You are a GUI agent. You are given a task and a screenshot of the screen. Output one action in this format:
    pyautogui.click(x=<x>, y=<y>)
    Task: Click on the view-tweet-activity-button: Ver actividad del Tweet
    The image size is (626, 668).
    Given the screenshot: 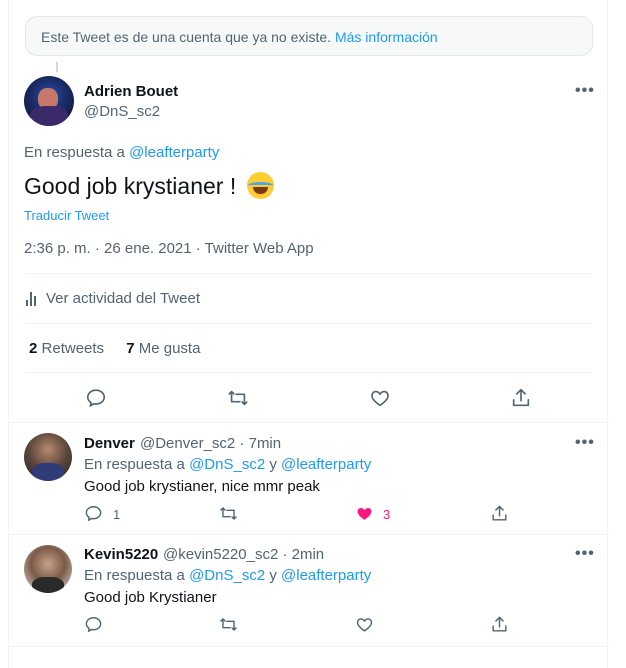 What is the action you would take?
    pyautogui.click(x=112, y=298)
    